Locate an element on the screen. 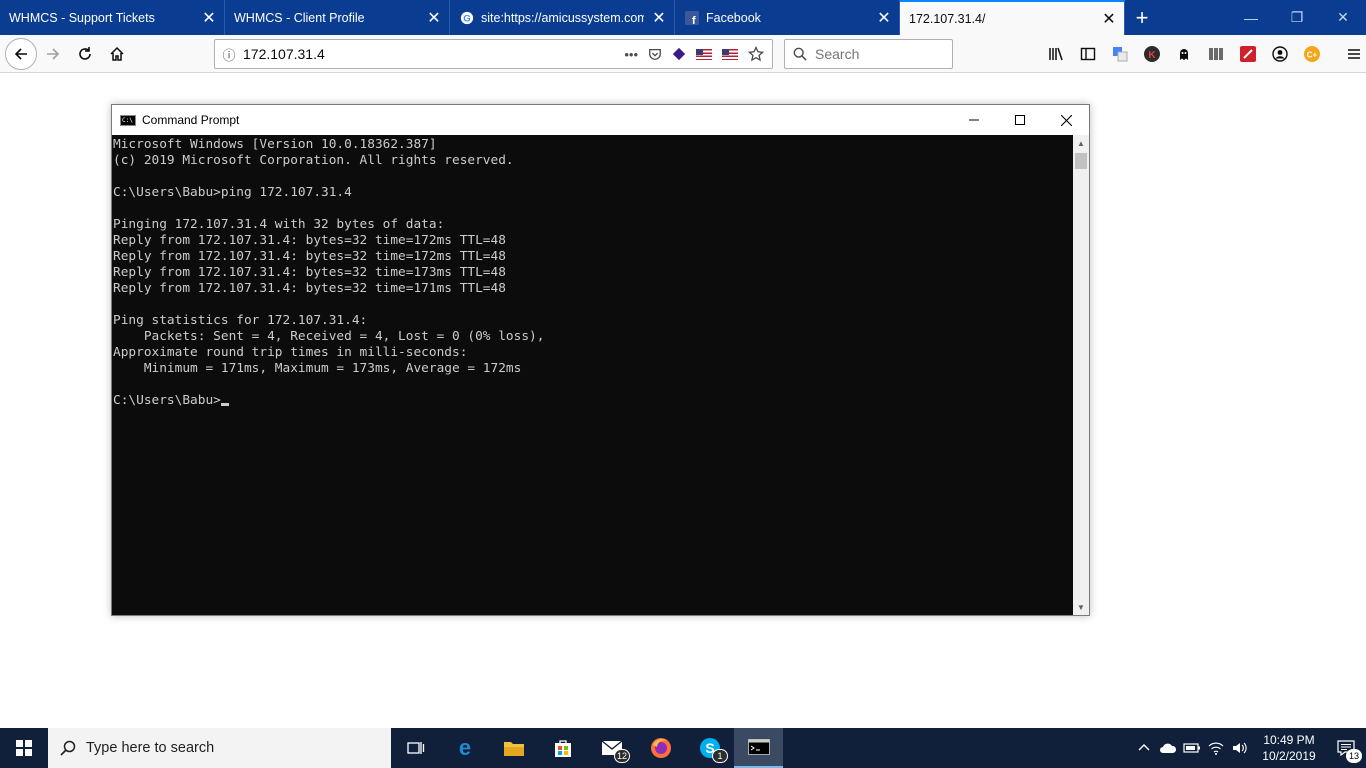 This screenshot has width=1366, height=768. edge-icon: e is located at coordinates (464, 748).